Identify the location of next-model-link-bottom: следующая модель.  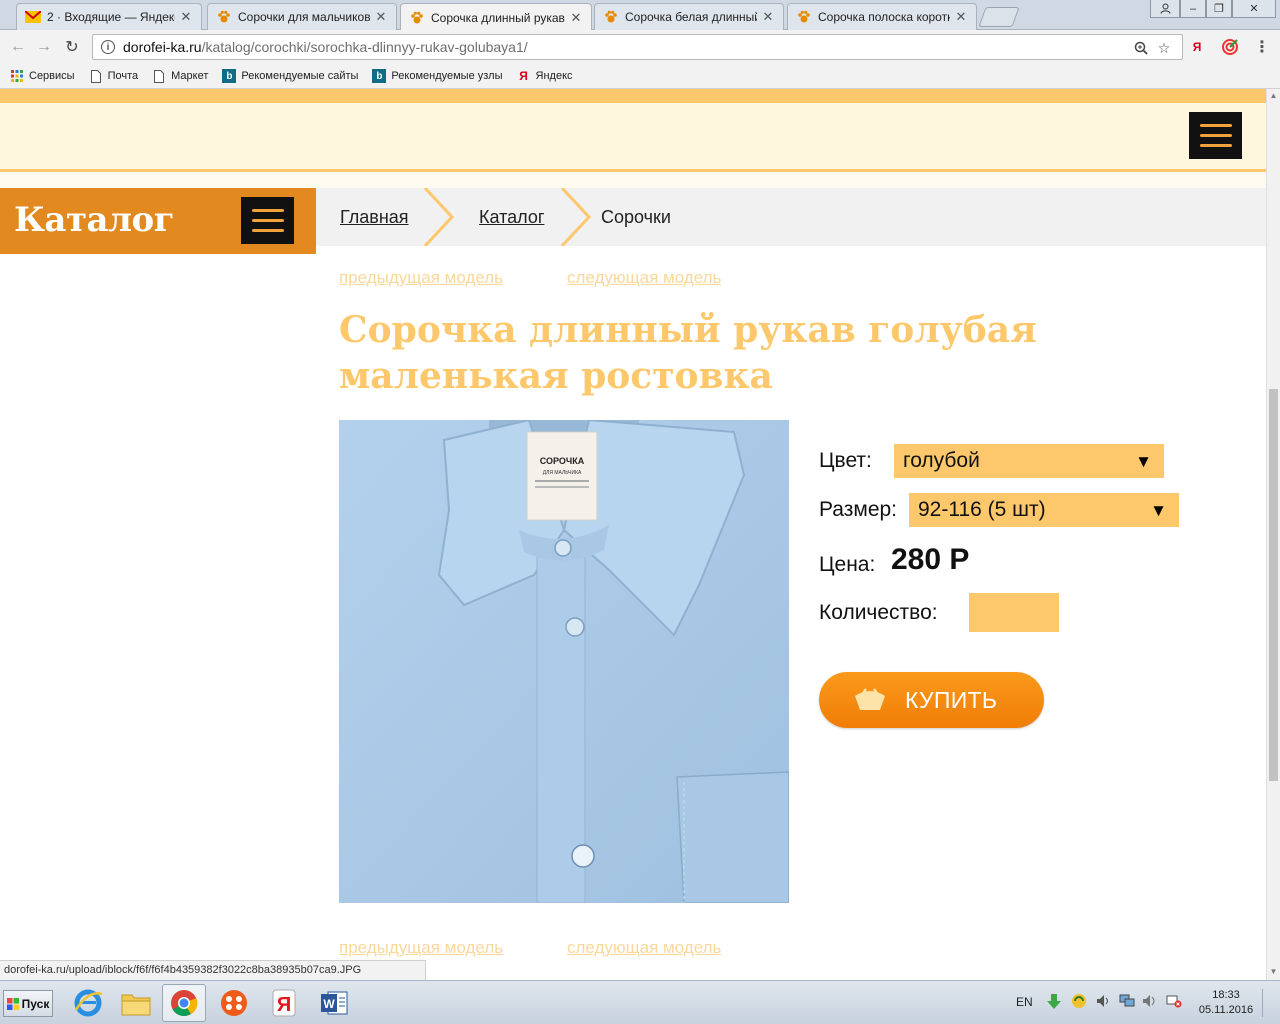
(644, 948).